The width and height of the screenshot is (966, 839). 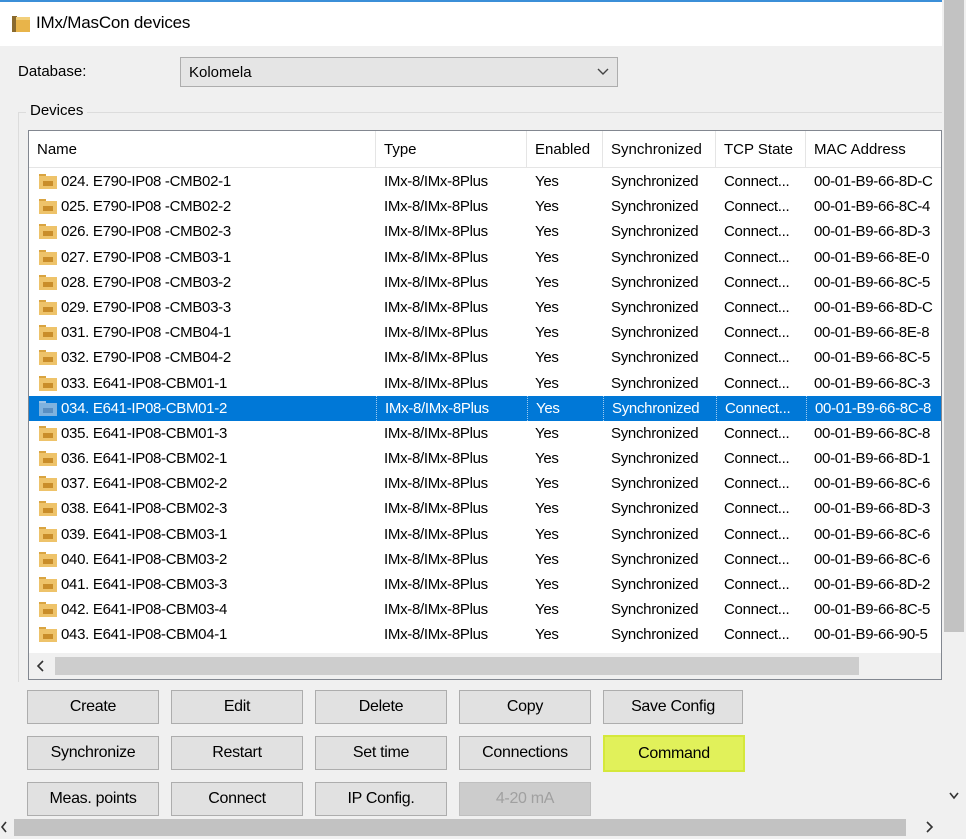 What do you see at coordinates (954, 316) in the screenshot?
I see `vertical-scroll-thumb` at bounding box center [954, 316].